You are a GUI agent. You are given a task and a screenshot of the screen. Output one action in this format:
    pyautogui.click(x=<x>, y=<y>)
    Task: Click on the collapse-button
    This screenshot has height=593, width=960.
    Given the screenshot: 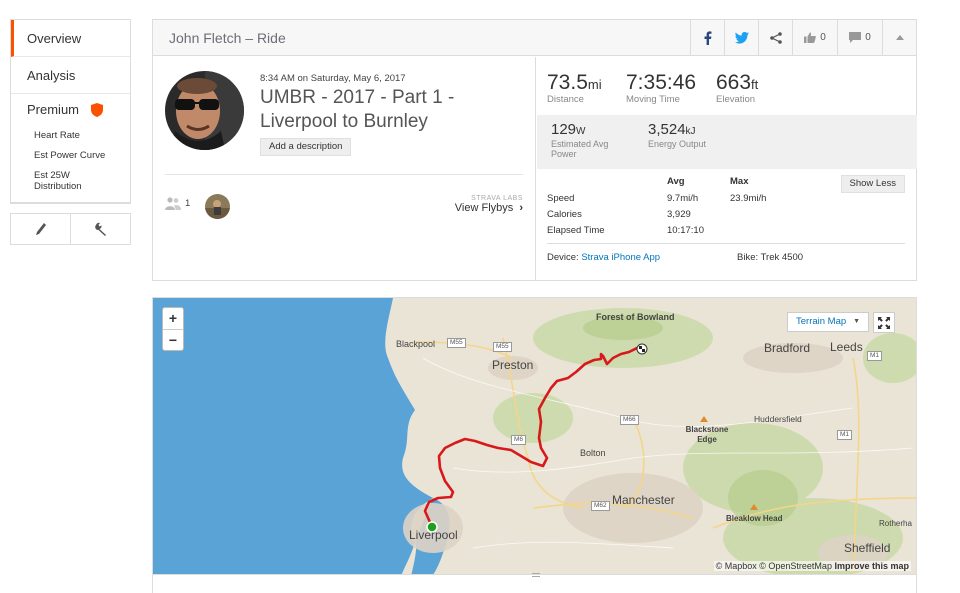 What is the action you would take?
    pyautogui.click(x=899, y=37)
    